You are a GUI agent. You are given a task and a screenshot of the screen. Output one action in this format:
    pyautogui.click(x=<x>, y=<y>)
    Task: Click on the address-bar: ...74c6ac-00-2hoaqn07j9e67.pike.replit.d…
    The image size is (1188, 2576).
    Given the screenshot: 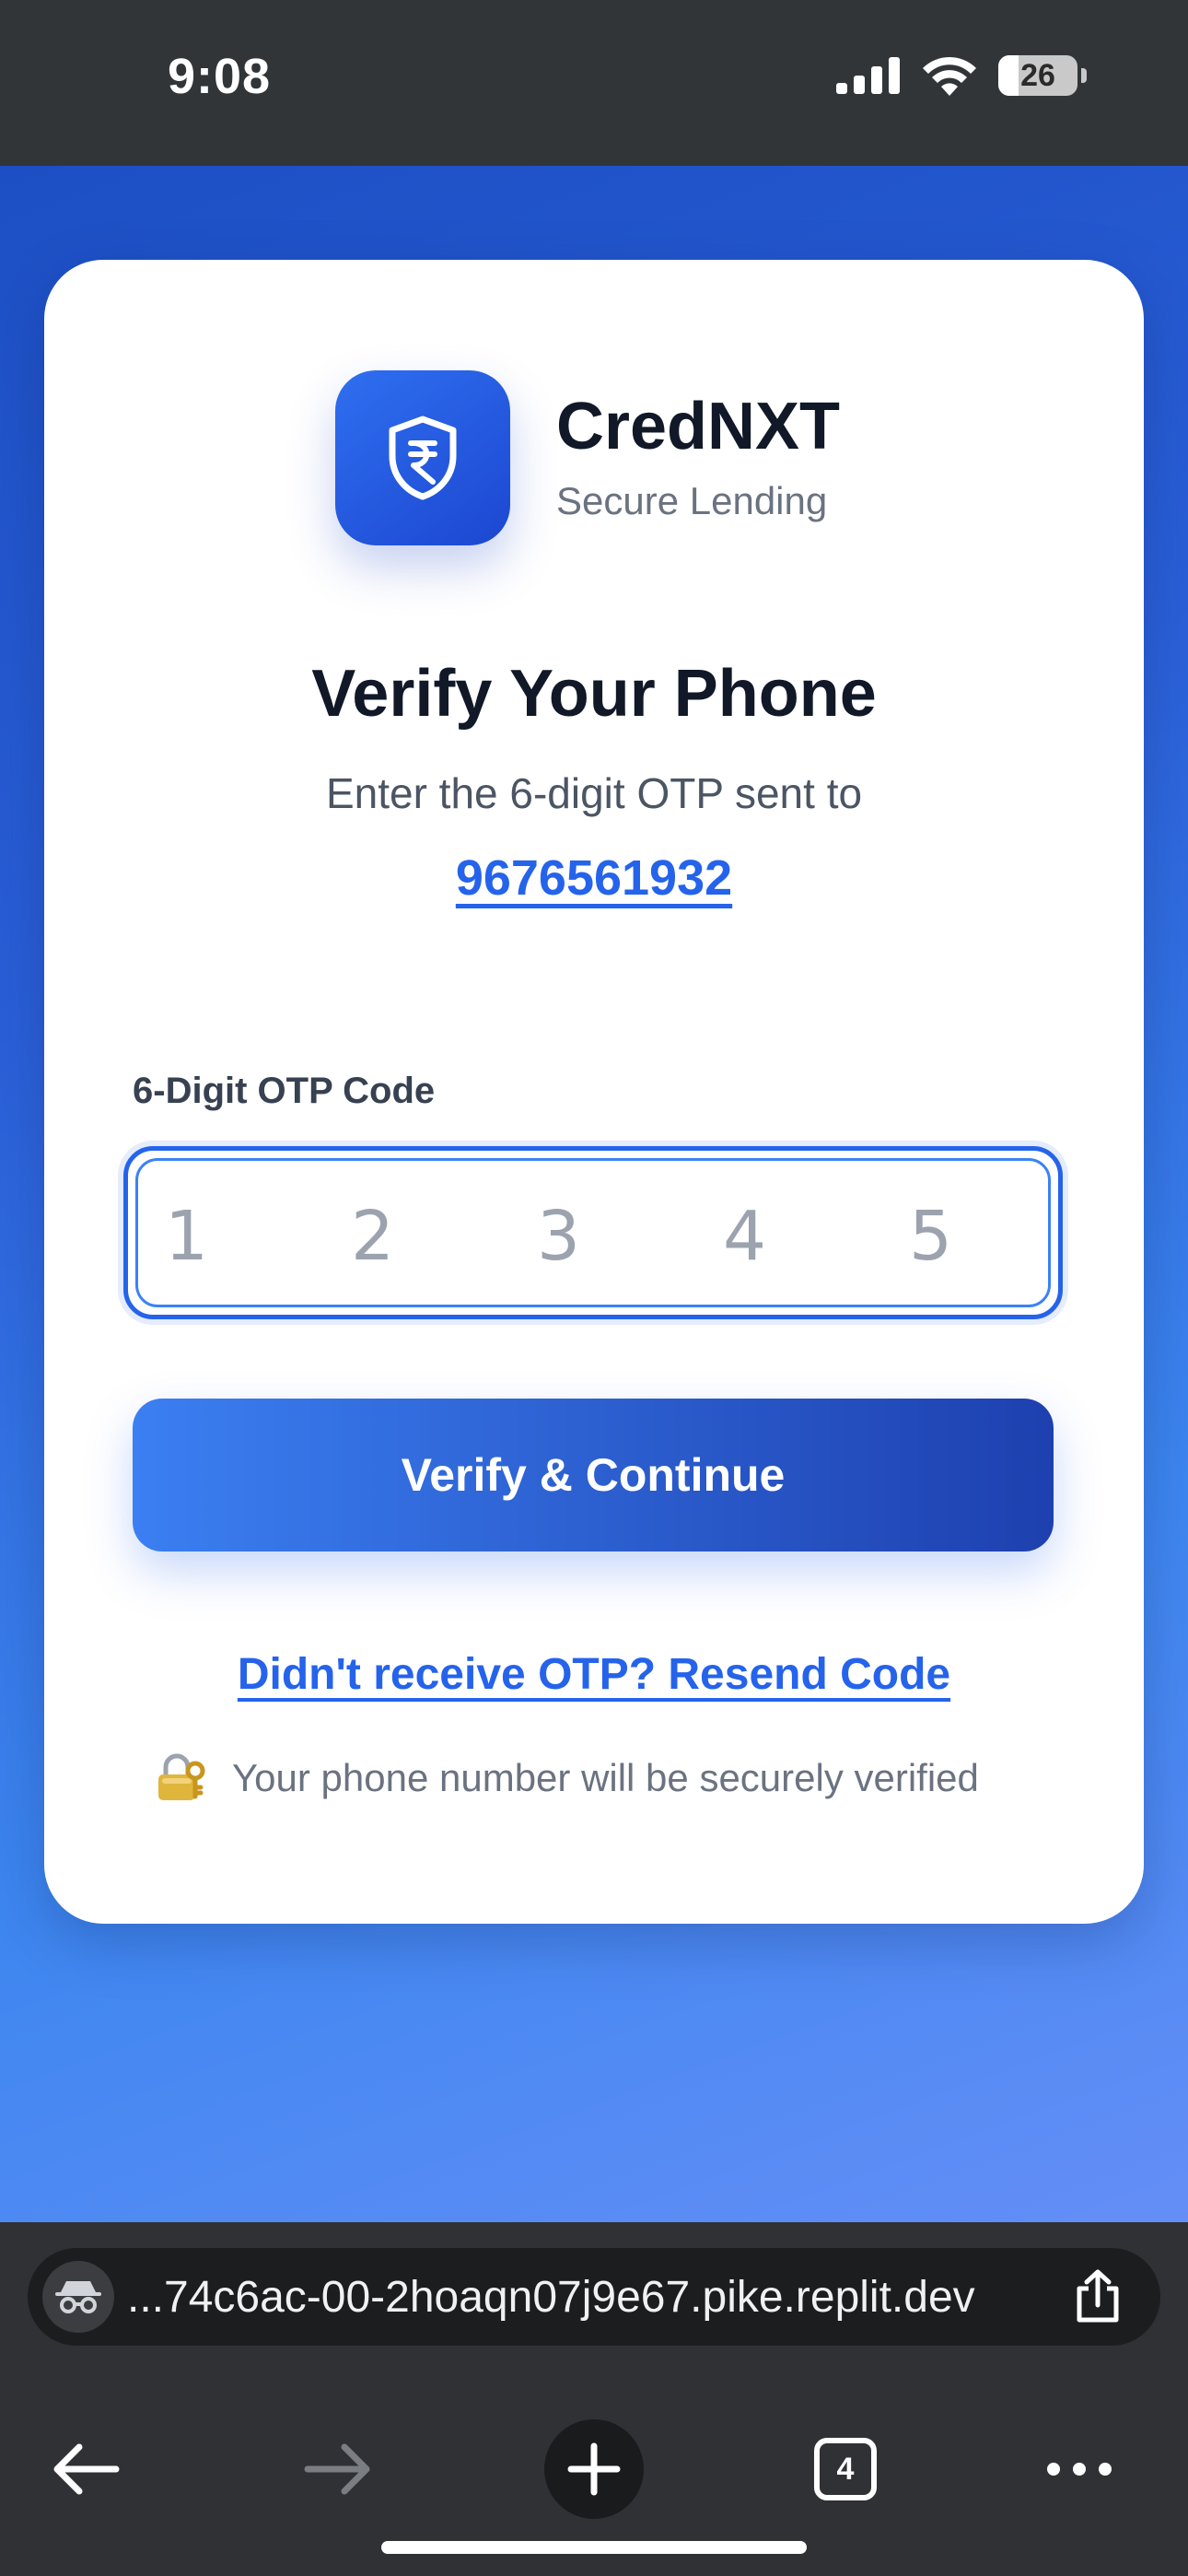 What is the action you would take?
    pyautogui.click(x=594, y=2297)
    